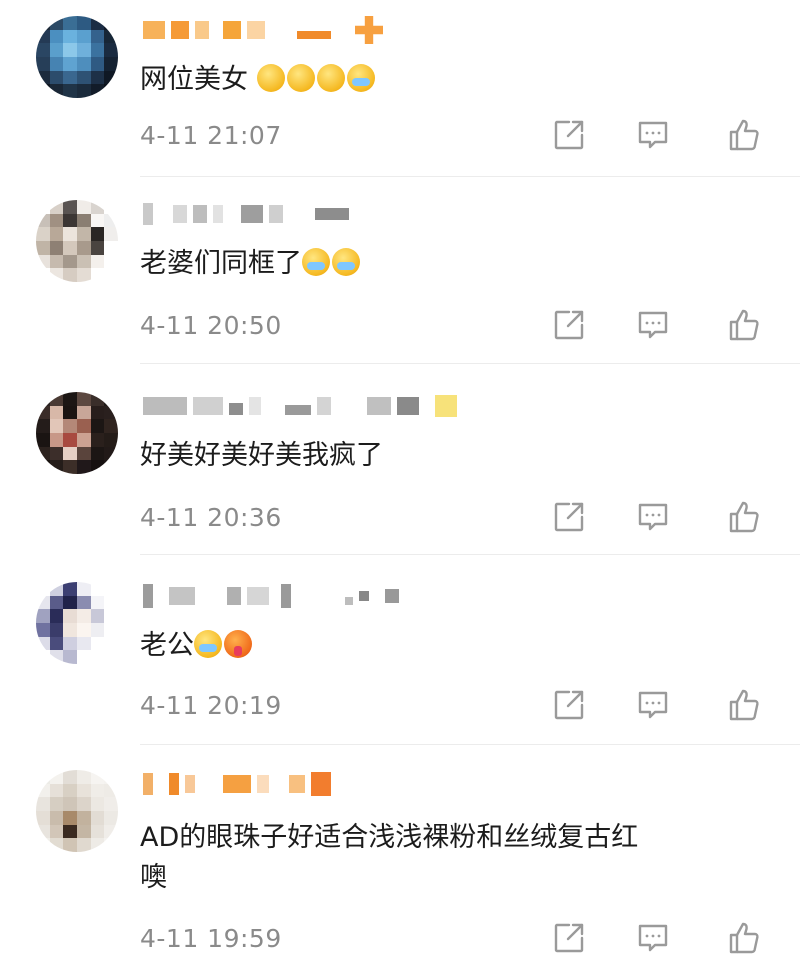 The image size is (800, 973). Describe the element at coordinates (389, 857) in the screenshot. I see `comment-text: AD的眼珠子好适合浅浅裸粉和丝绒复古红 噢` at that location.